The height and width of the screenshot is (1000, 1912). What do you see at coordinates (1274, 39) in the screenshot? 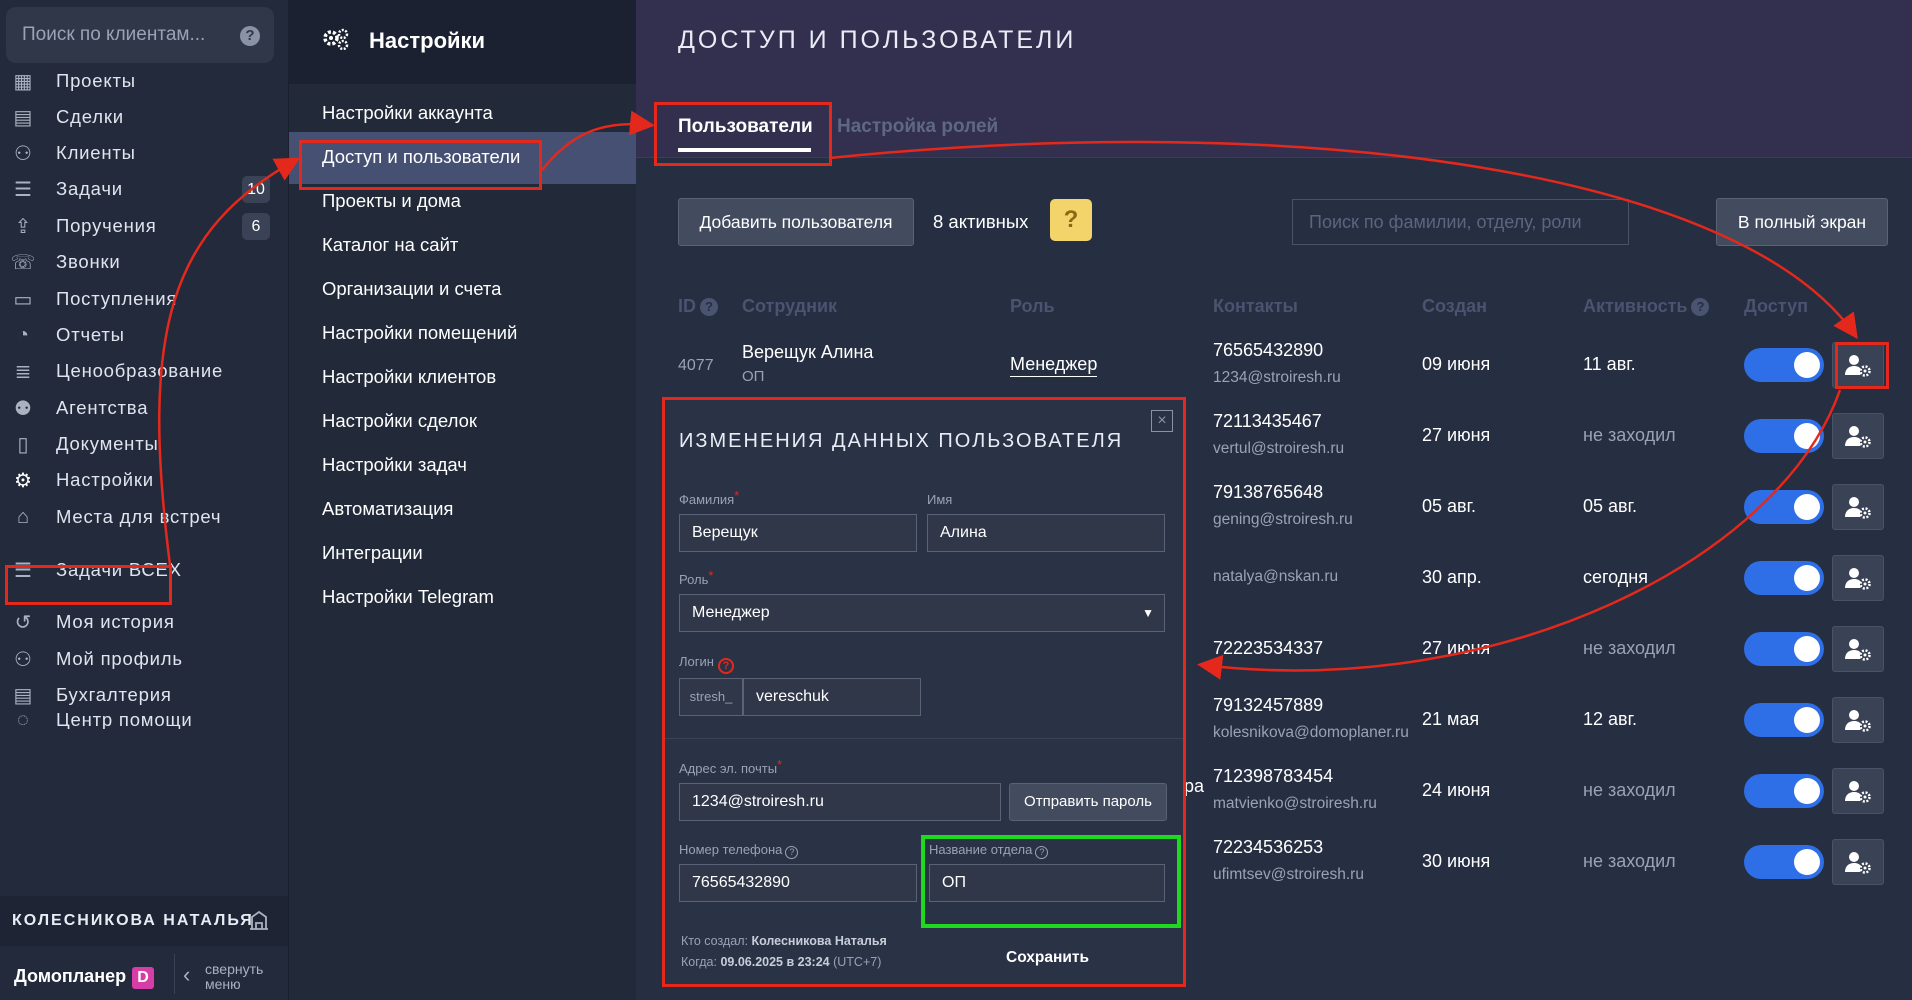
I see `main-header: ДОСТУП И ПОЛЬЗОВАТЕЛИ` at bounding box center [1274, 39].